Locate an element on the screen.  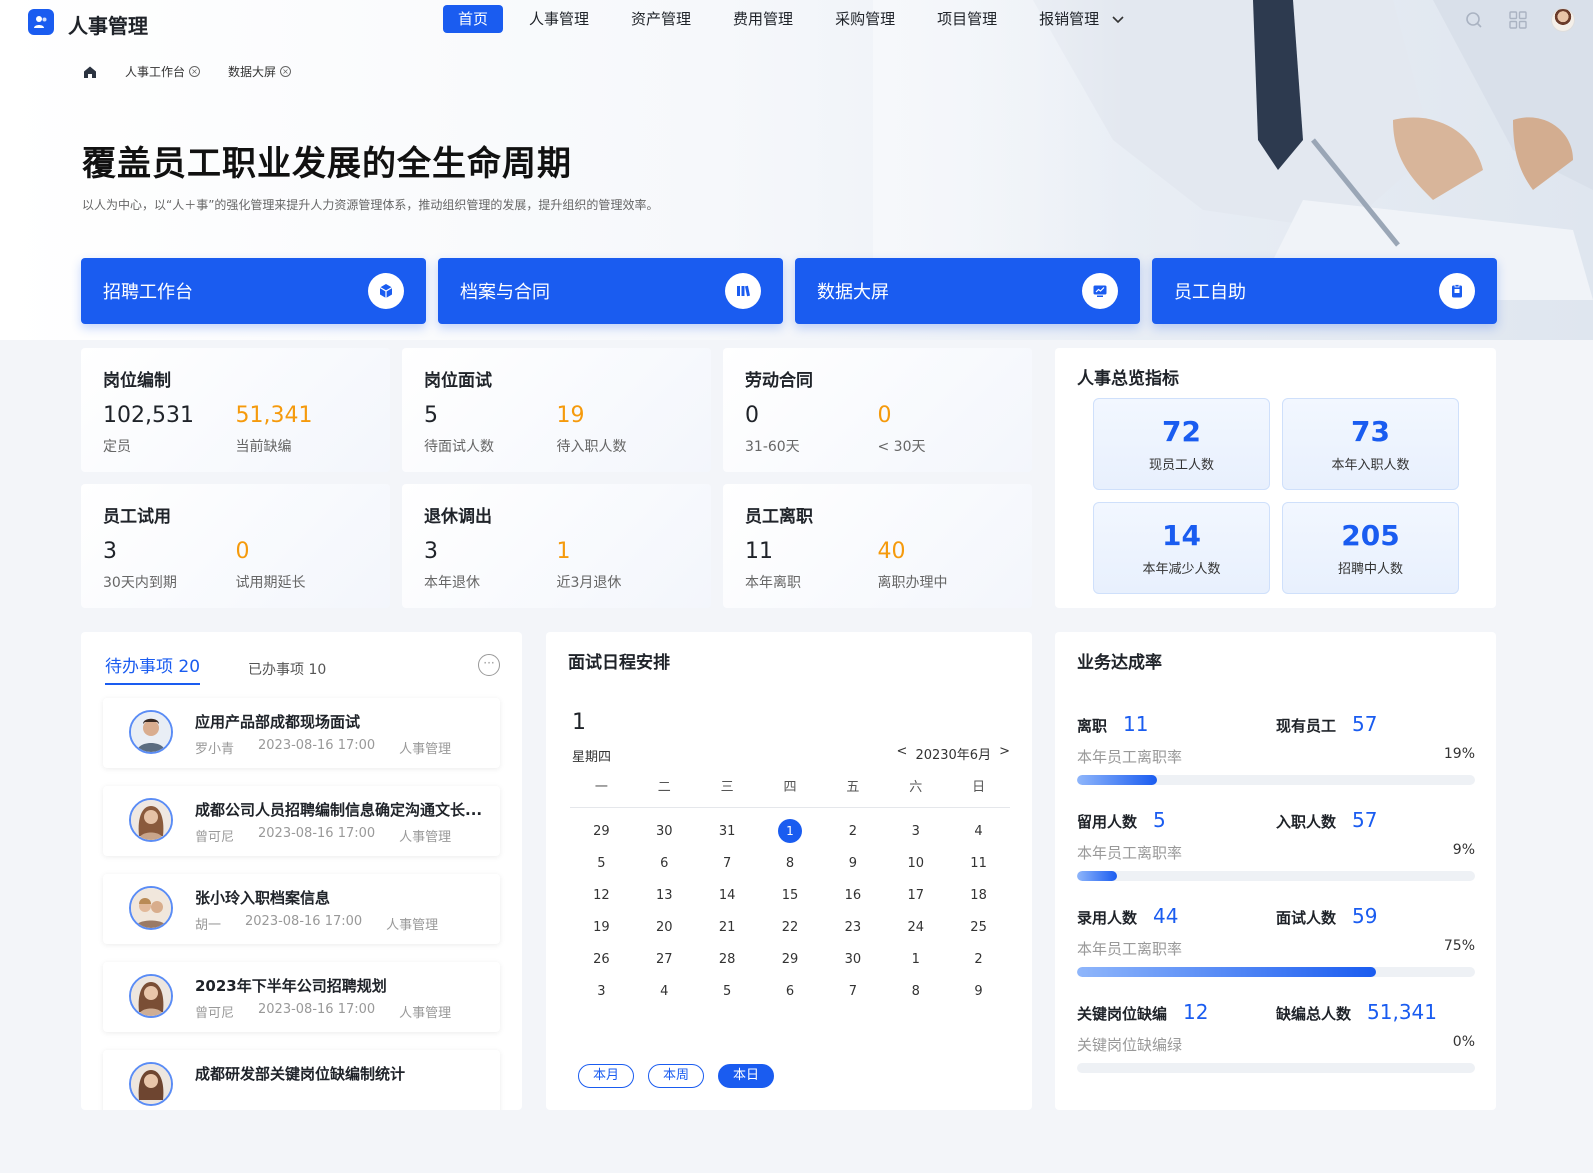
calendar-day: 20 is located at coordinates (664, 928).